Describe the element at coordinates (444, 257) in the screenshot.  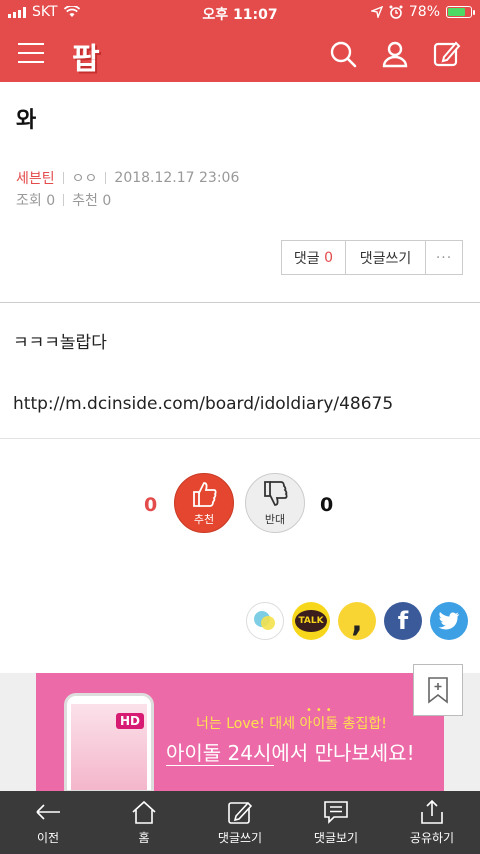
I see `more-button: ···` at that location.